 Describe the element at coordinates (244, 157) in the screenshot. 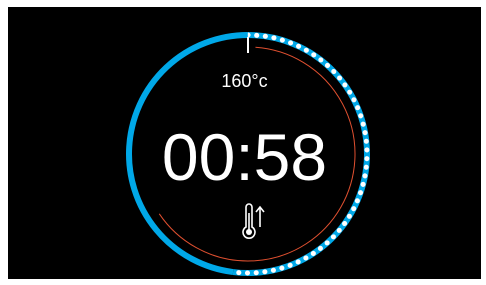

I see `timer-display: 00:58` at that location.